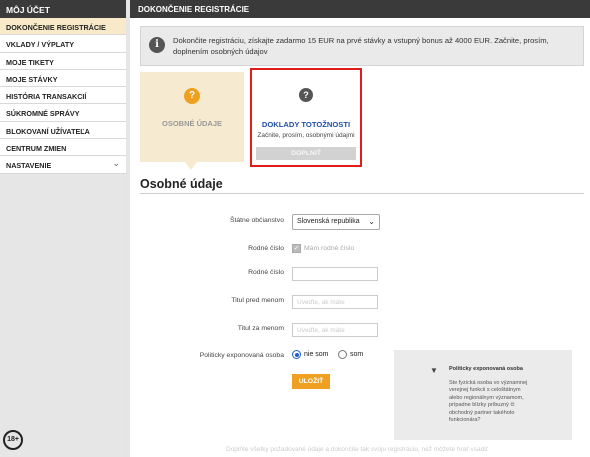 This screenshot has height=457, width=590. I want to click on step-documents-subtitle: Začnite, prosím, osobnými údajmi, so click(306, 135).